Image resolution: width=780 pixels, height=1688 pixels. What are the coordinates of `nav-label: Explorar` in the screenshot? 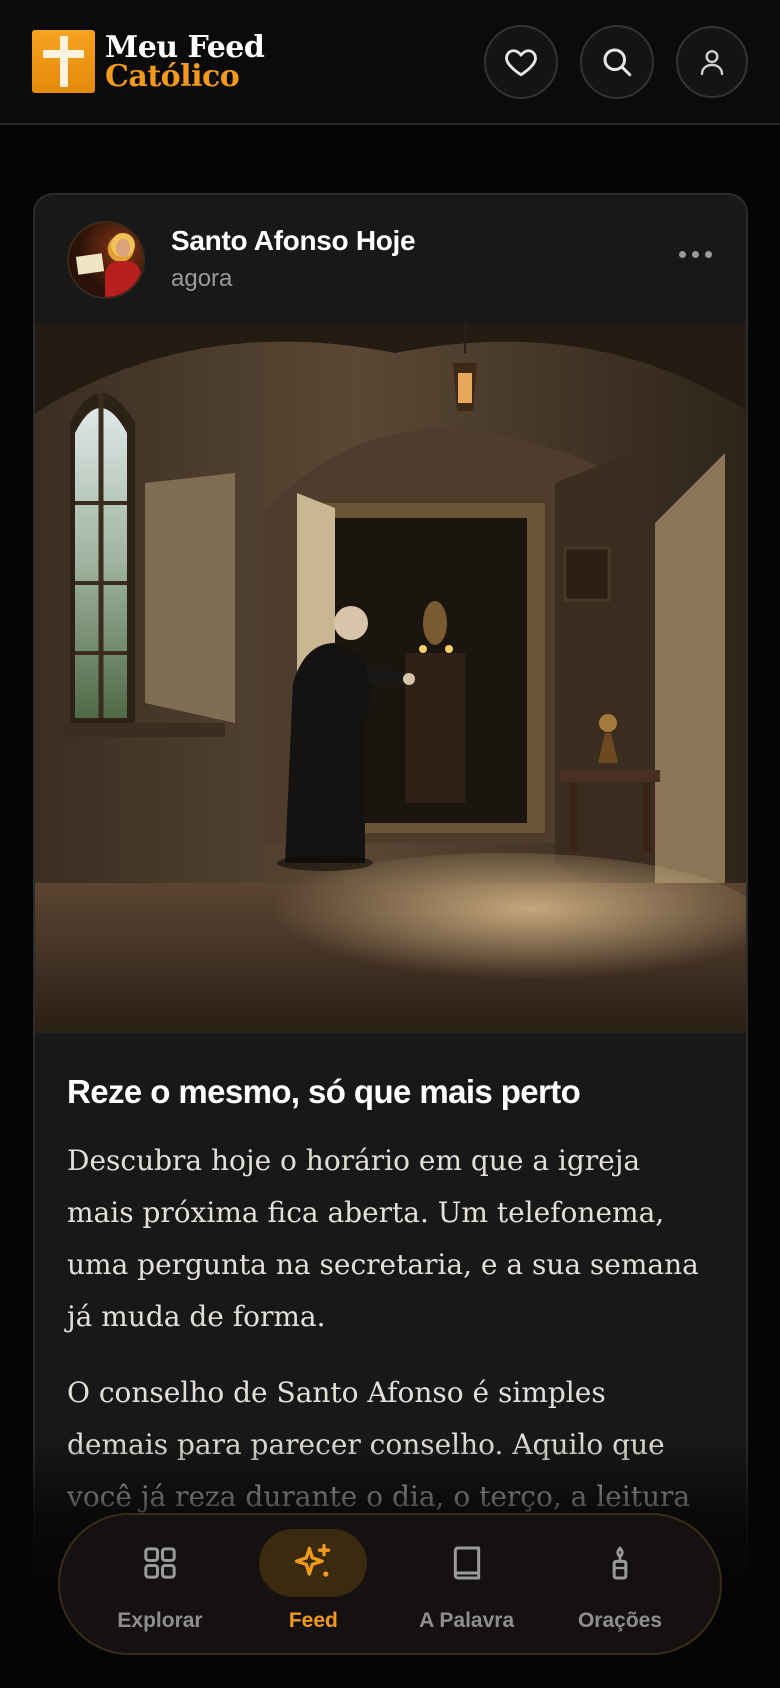 It's located at (160, 1620).